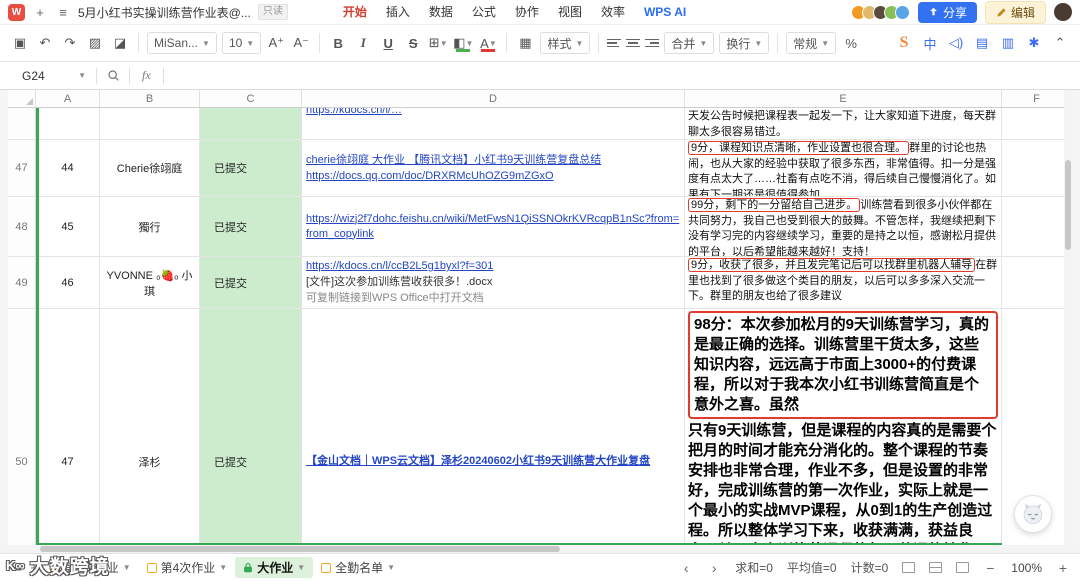  What do you see at coordinates (904, 43) in the screenshot?
I see `wps-assistant-icon: S` at bounding box center [904, 43].